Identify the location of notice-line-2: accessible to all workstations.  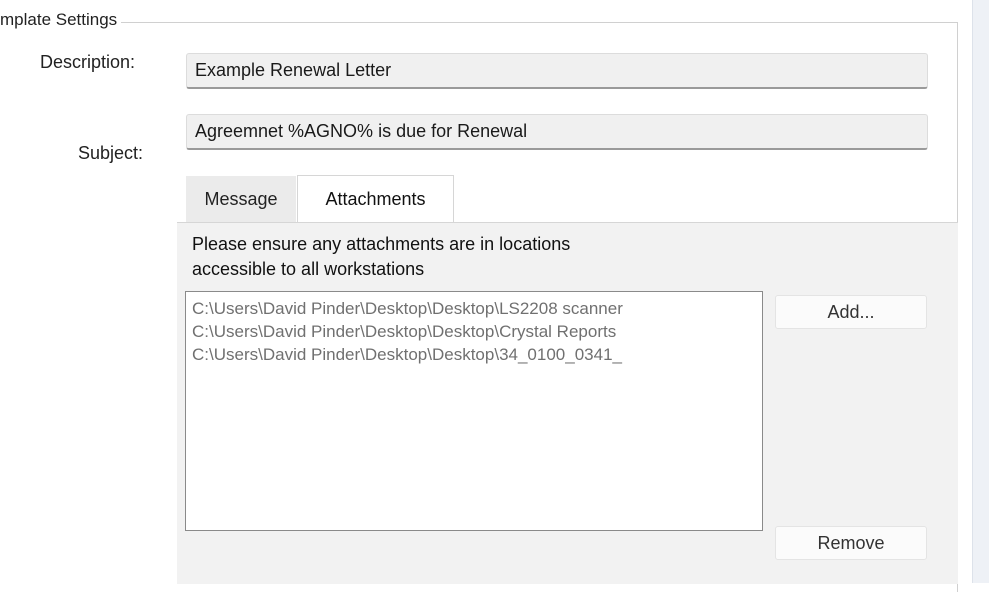
(308, 269).